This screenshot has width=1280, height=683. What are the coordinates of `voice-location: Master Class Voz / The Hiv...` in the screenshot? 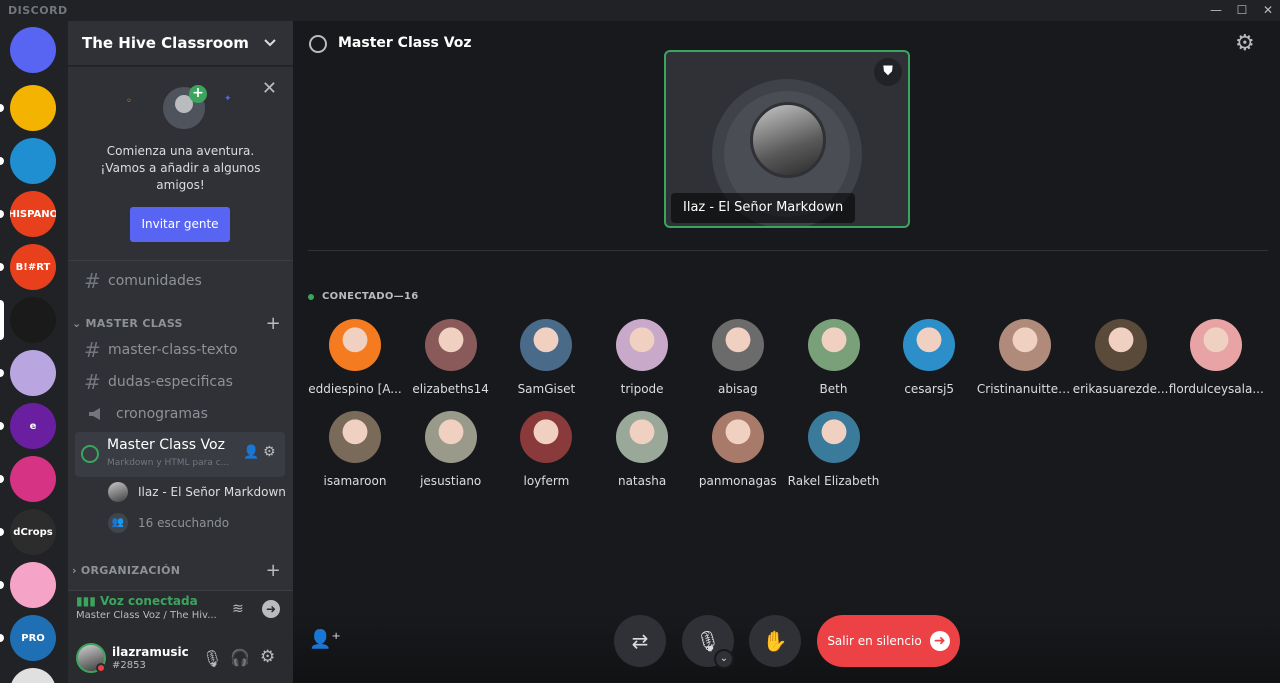 It's located at (146, 615).